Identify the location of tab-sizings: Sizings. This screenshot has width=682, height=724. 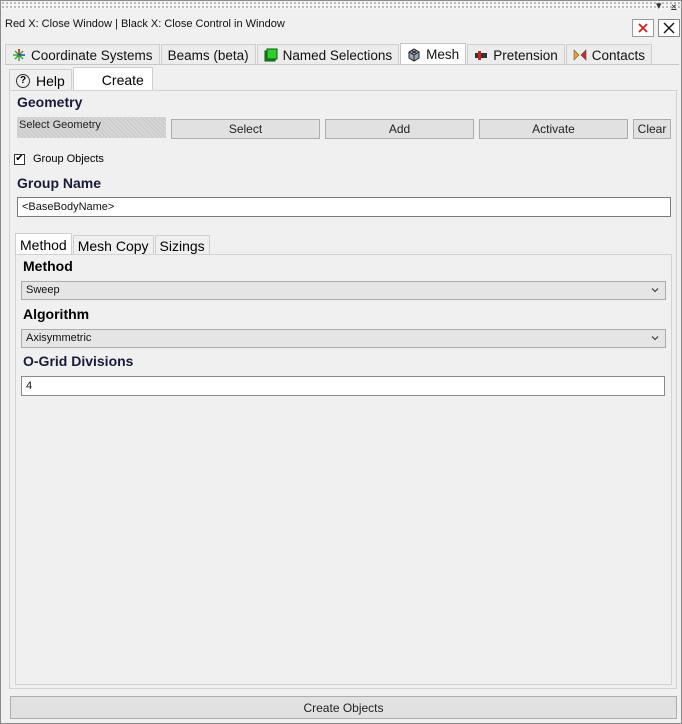
(182, 245).